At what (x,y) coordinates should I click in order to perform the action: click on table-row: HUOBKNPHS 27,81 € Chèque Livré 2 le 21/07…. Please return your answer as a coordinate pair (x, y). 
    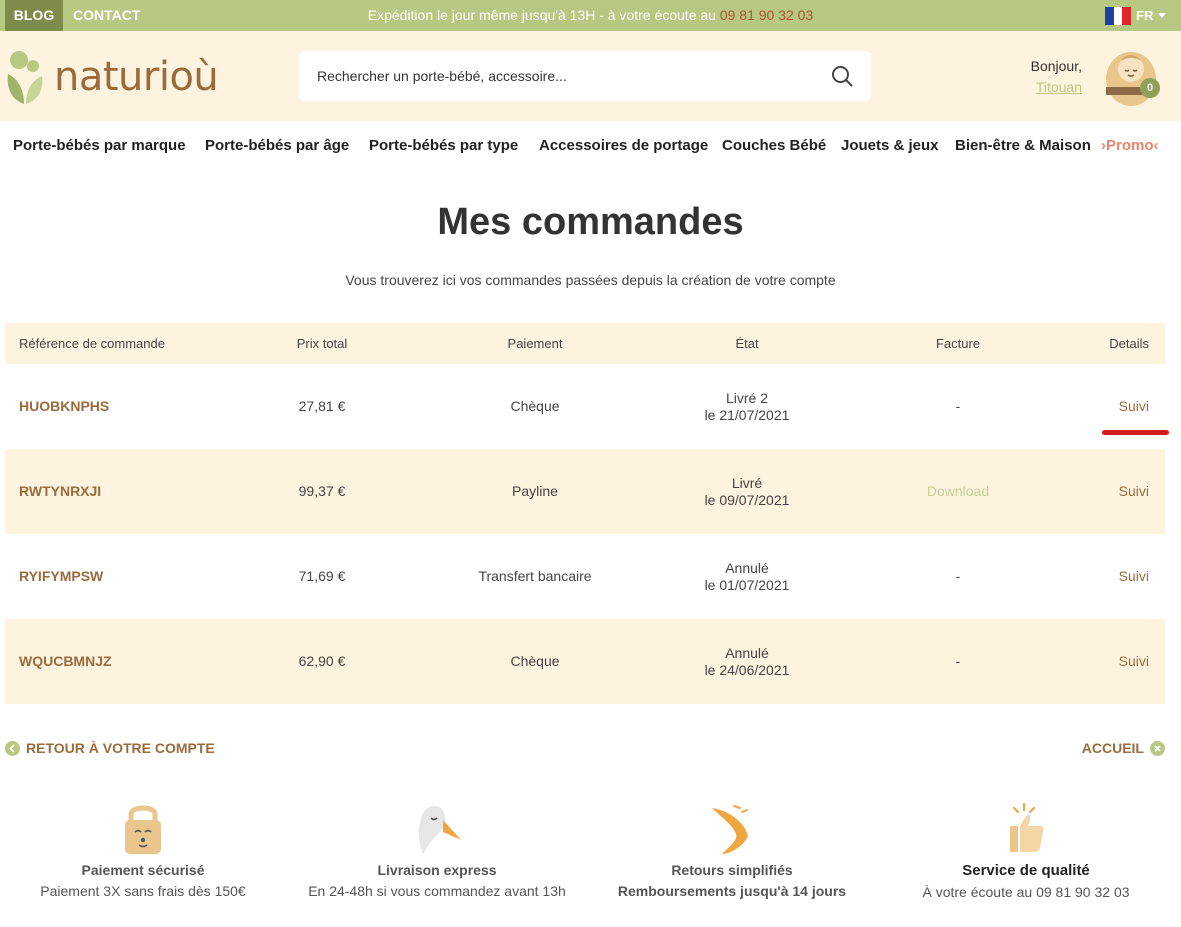
    Looking at the image, I should click on (585, 406).